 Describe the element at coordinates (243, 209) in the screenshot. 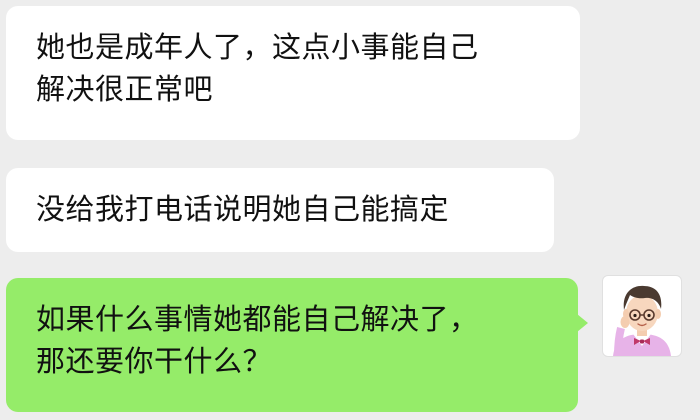

I see `message-text-line: 没给我打电话说明她自己能搞定` at that location.